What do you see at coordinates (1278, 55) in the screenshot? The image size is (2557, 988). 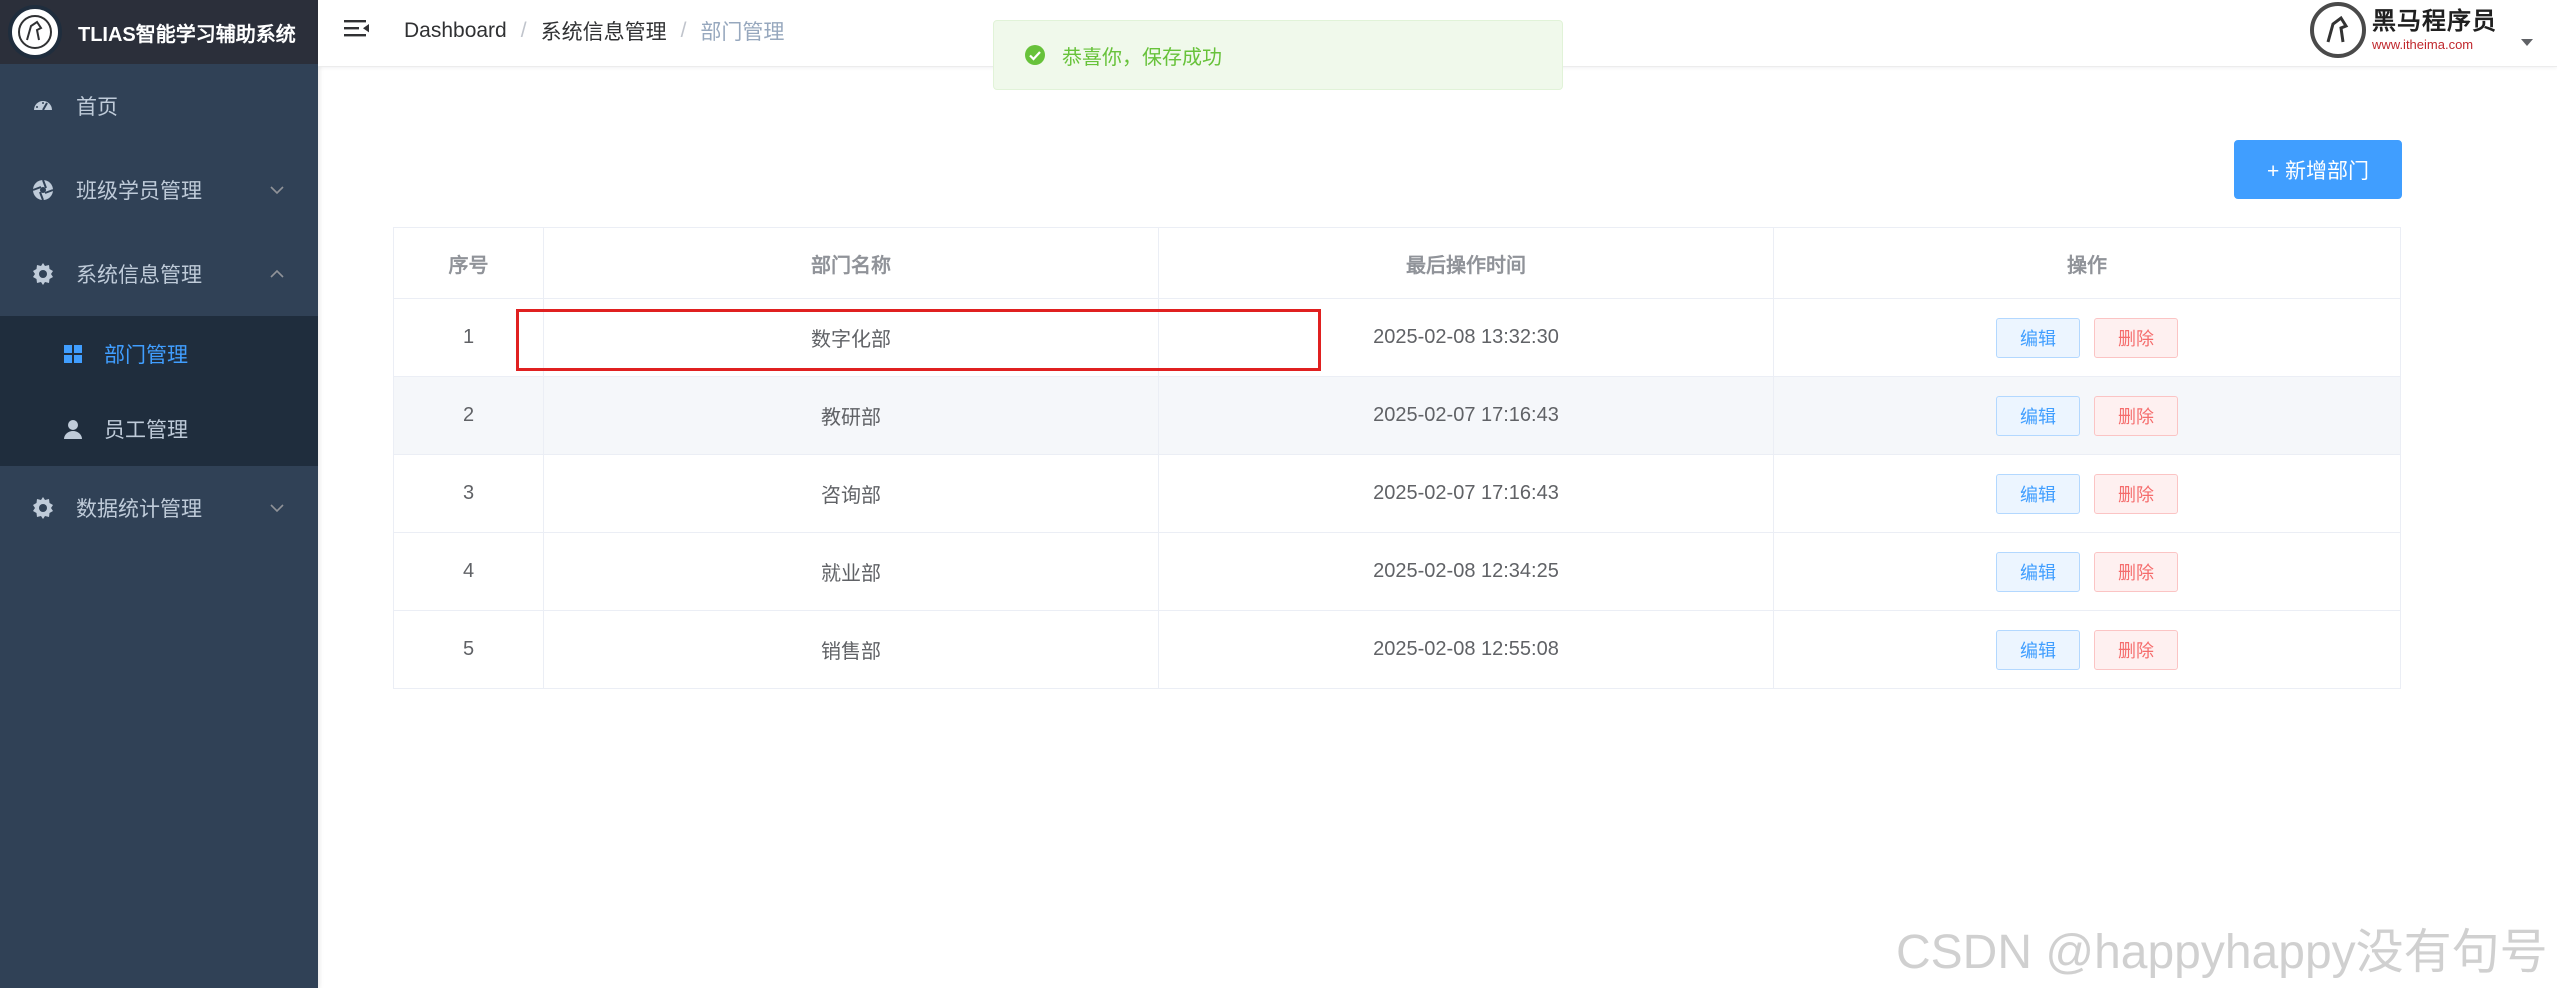 I see `success-toast: 恭喜你，保存成功` at bounding box center [1278, 55].